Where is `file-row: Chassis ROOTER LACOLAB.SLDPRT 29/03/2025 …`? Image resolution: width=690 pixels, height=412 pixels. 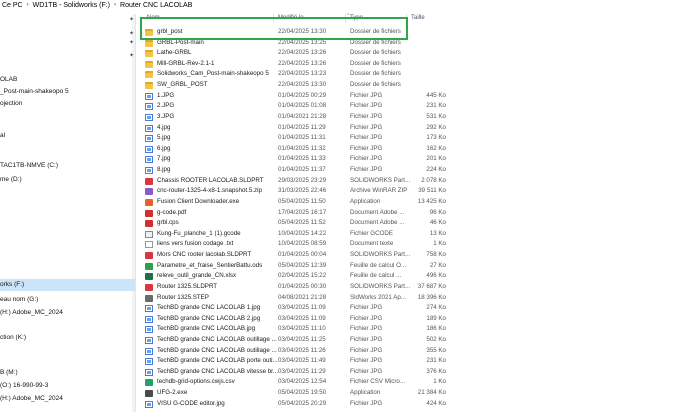 file-row: Chassis ROOTER LACOLAB.SLDPRT 29/03/2025 … is located at coordinates (295, 181).